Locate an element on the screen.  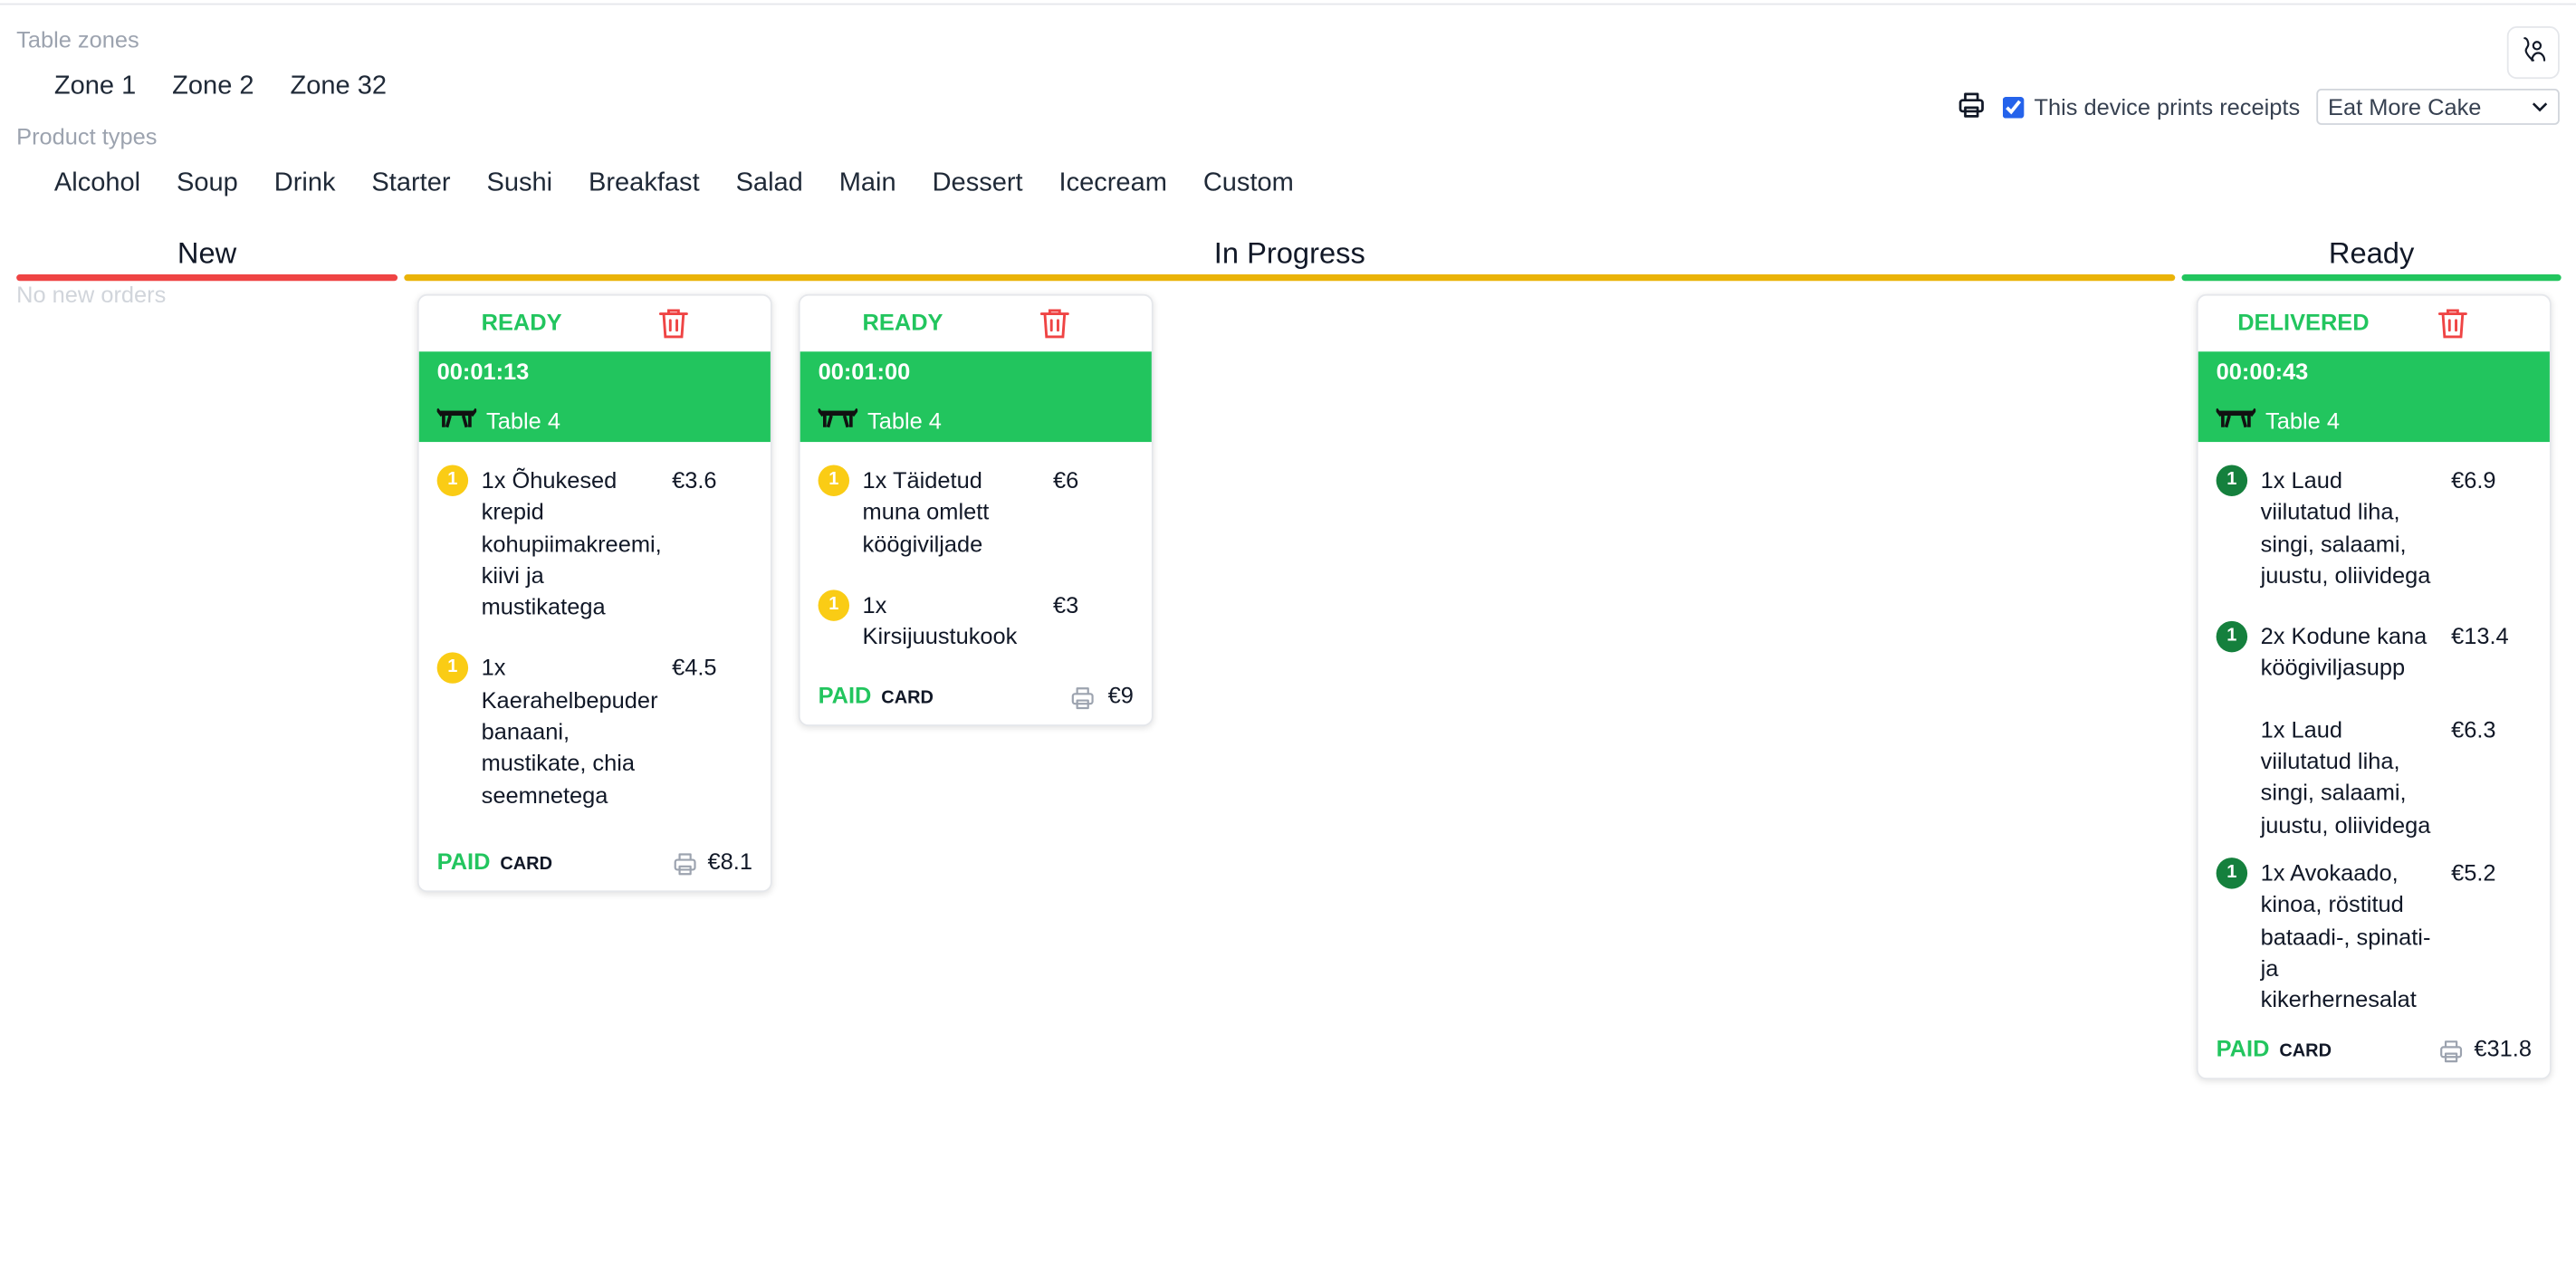
prints-receipts-label: This device prints receipts is located at coordinates (2167, 106).